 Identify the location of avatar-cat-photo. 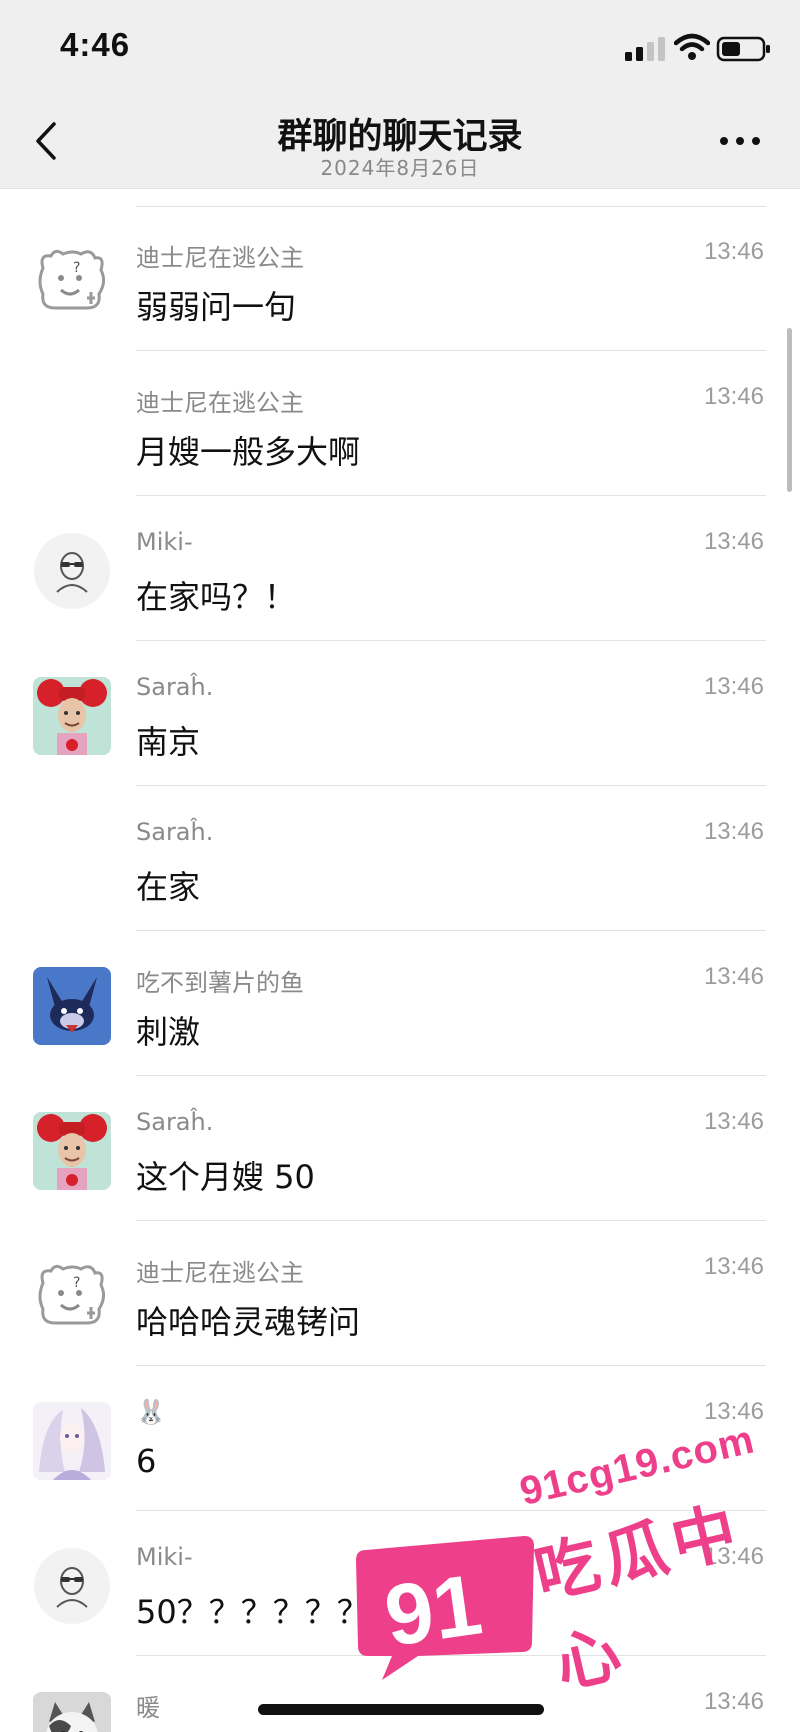
(72, 1712).